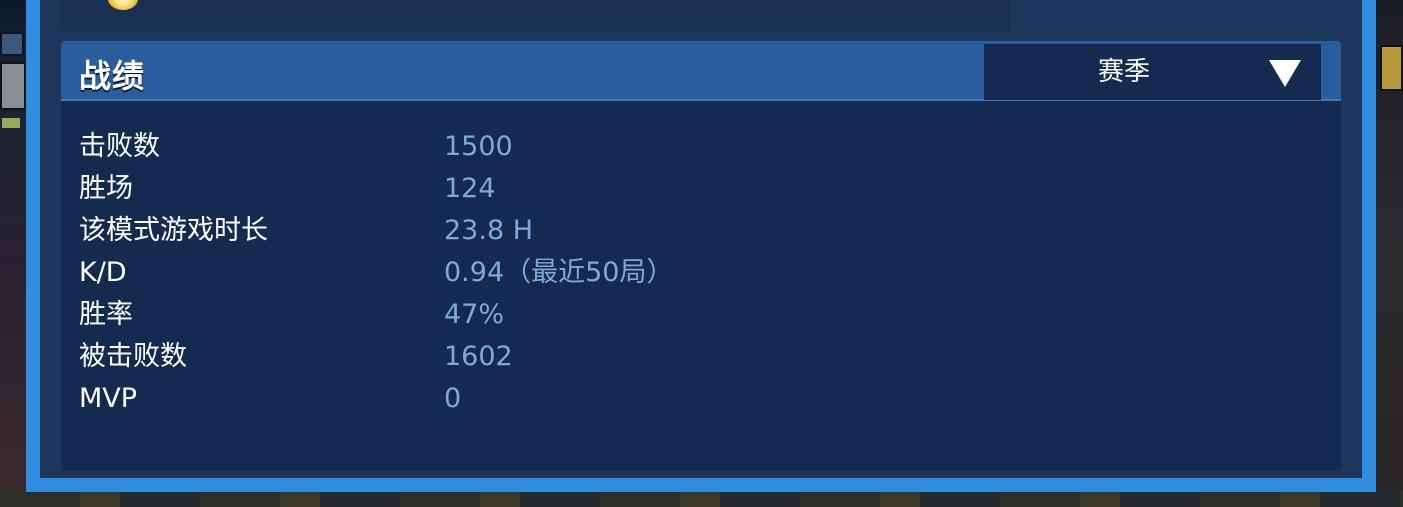 The height and width of the screenshot is (507, 1403). Describe the element at coordinates (699, 189) in the screenshot. I see `stat-row-wins: 胜场 124` at that location.